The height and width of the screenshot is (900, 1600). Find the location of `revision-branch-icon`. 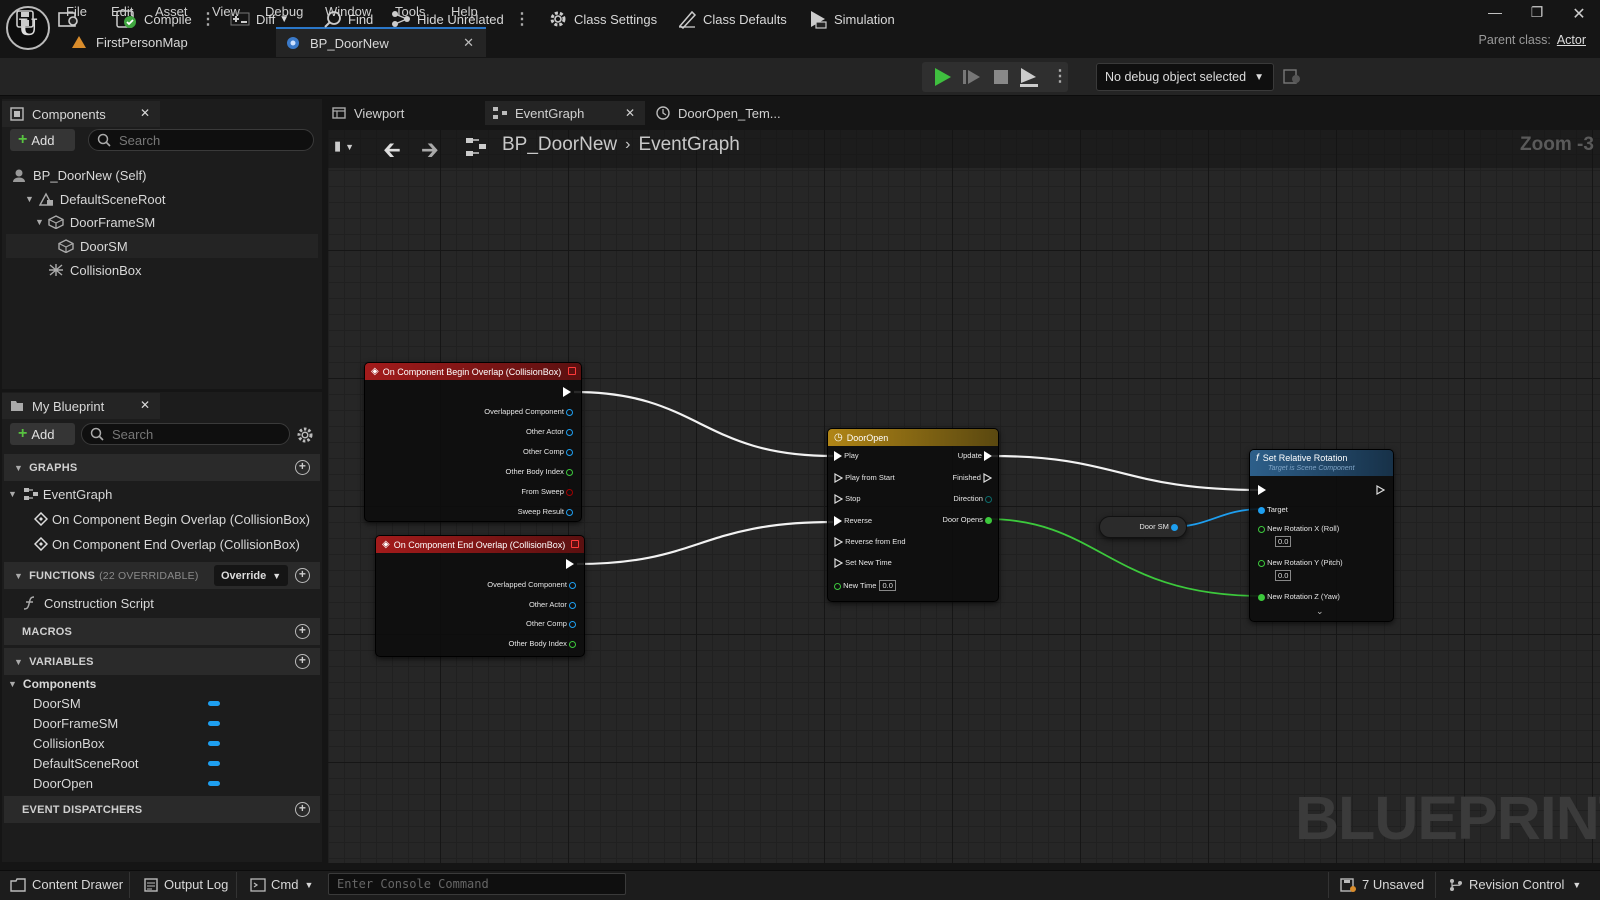

revision-branch-icon is located at coordinates (1456, 884).